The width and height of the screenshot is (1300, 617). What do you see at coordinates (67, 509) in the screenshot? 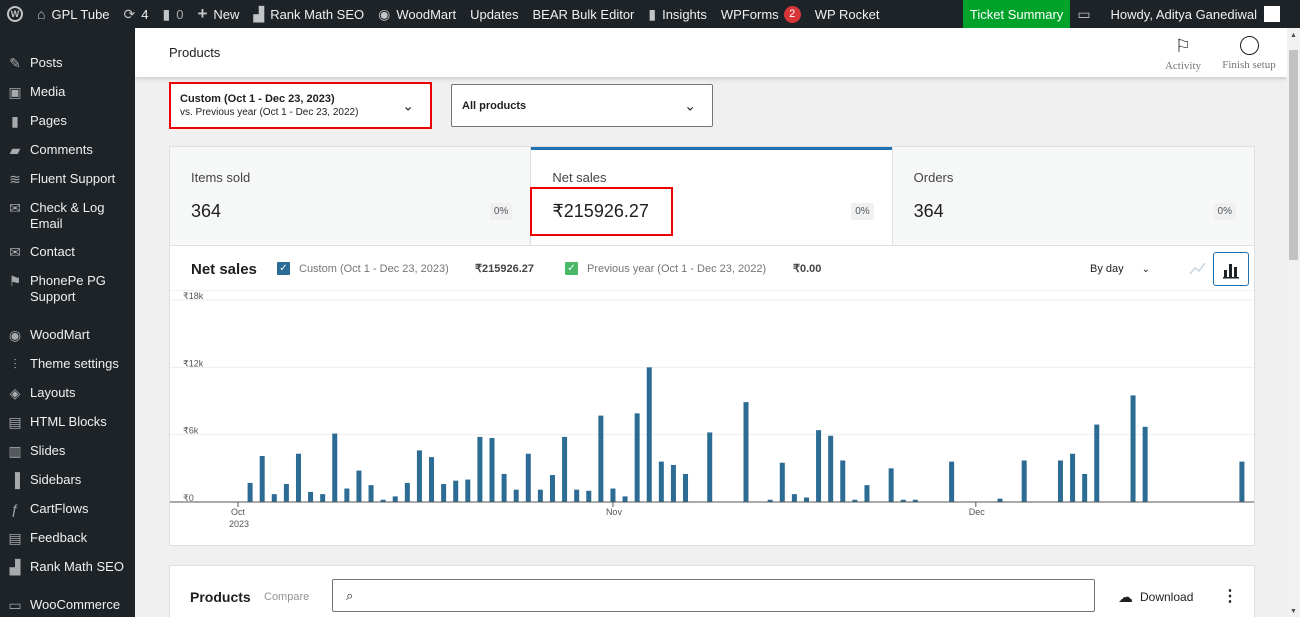
I see `sidebar-item-cartflows: ƒ CartFlows` at bounding box center [67, 509].